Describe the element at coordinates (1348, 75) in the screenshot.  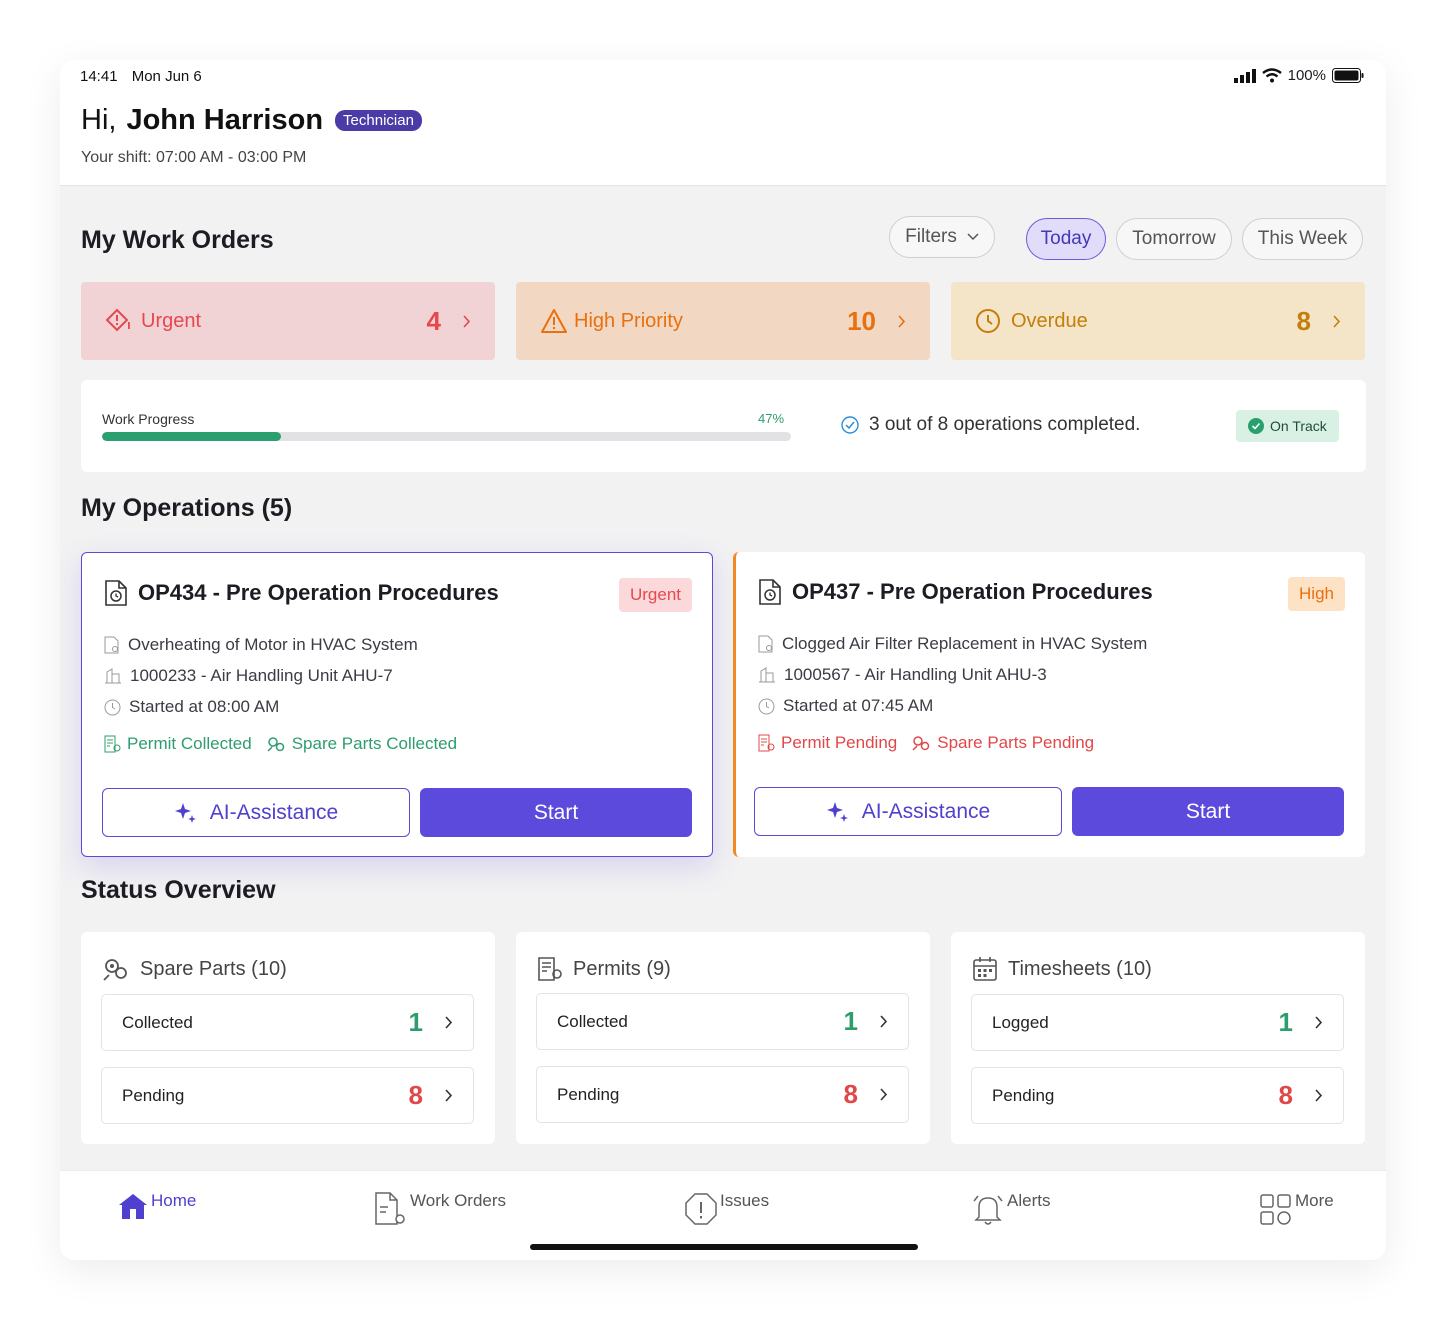
I see `battery-icon` at that location.